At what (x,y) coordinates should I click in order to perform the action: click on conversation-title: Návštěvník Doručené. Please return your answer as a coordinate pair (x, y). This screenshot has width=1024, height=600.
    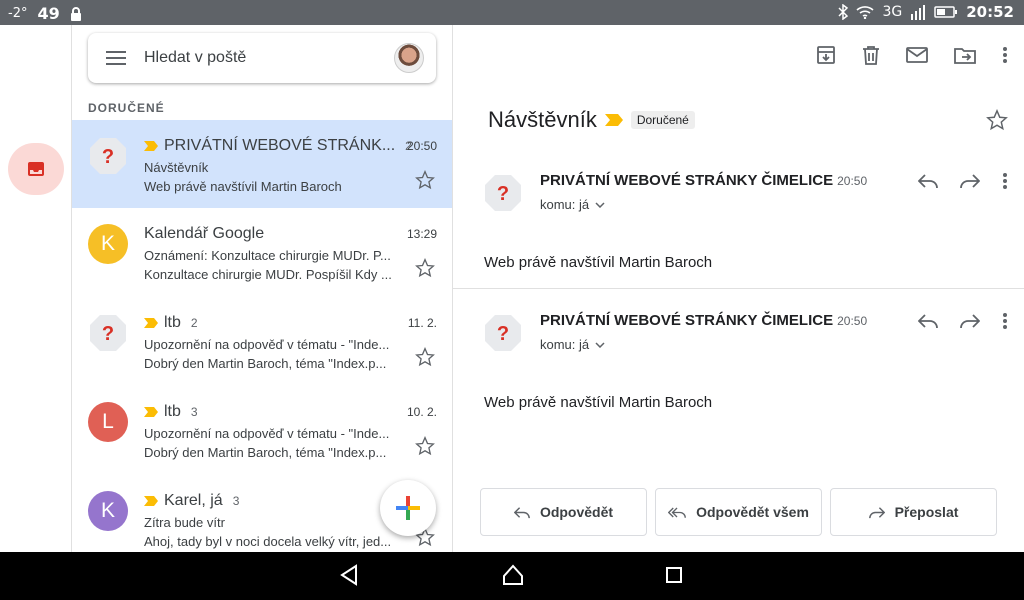
    Looking at the image, I should click on (591, 120).